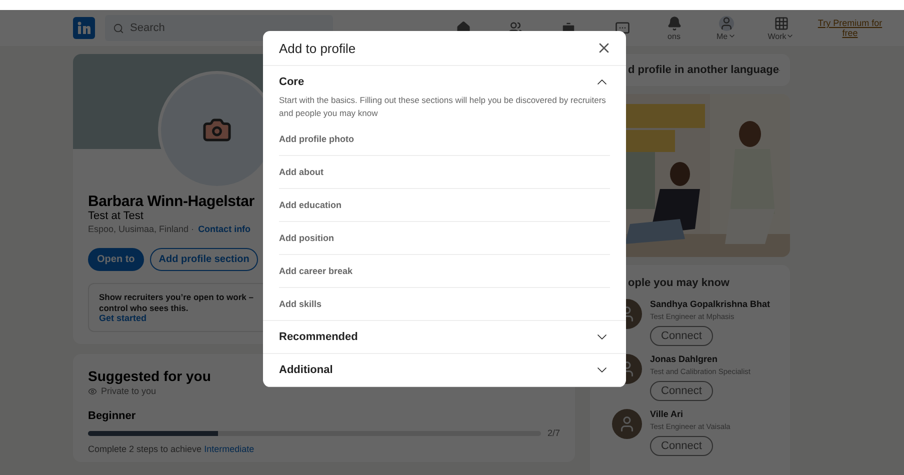 This screenshot has height=475, width=904. What do you see at coordinates (171, 449) in the screenshot?
I see `progress-hint: Complete 2 steps to achieve Intermediate` at bounding box center [171, 449].